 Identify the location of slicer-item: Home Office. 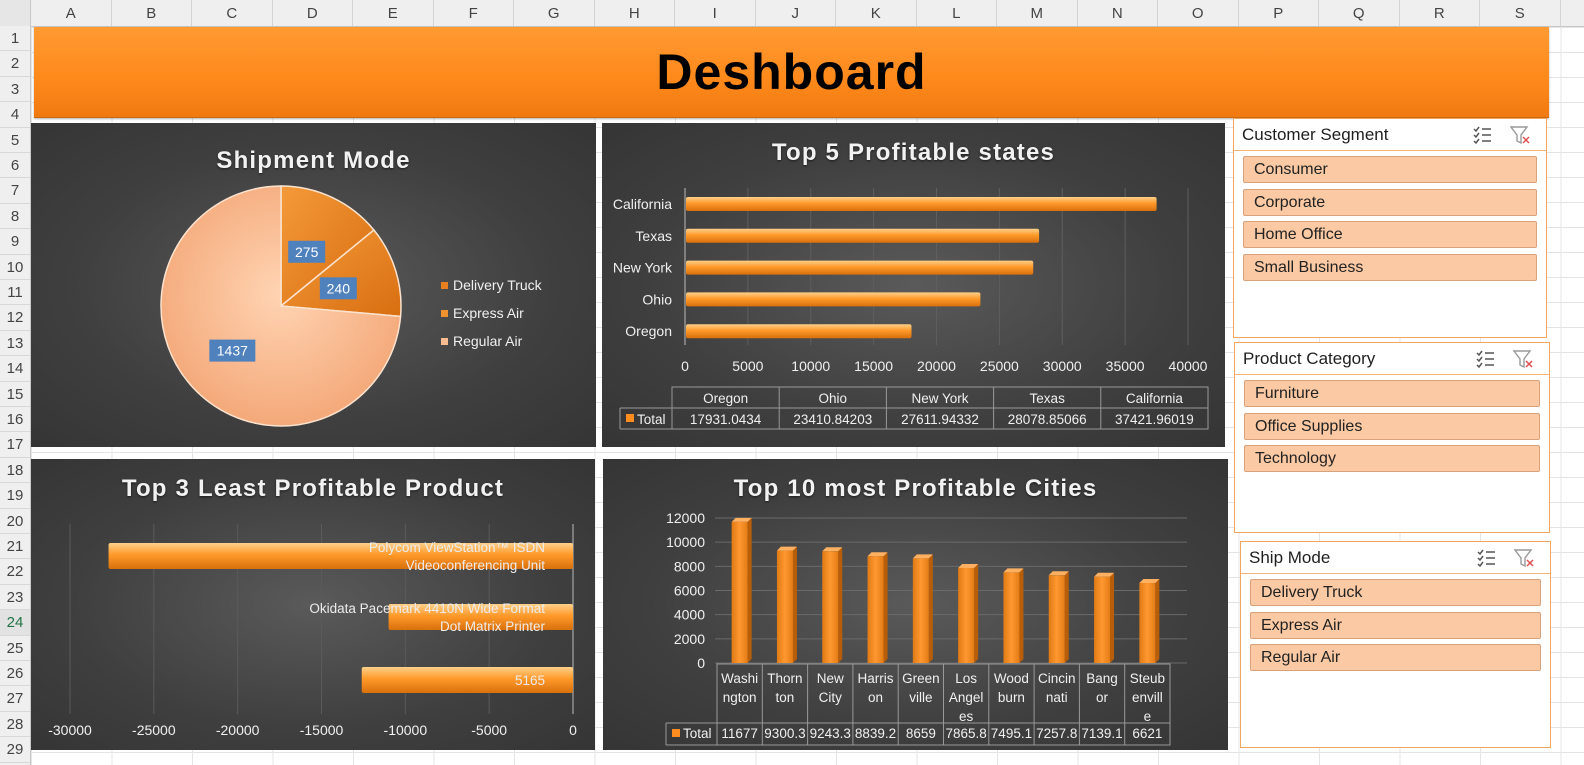
(1390, 235).